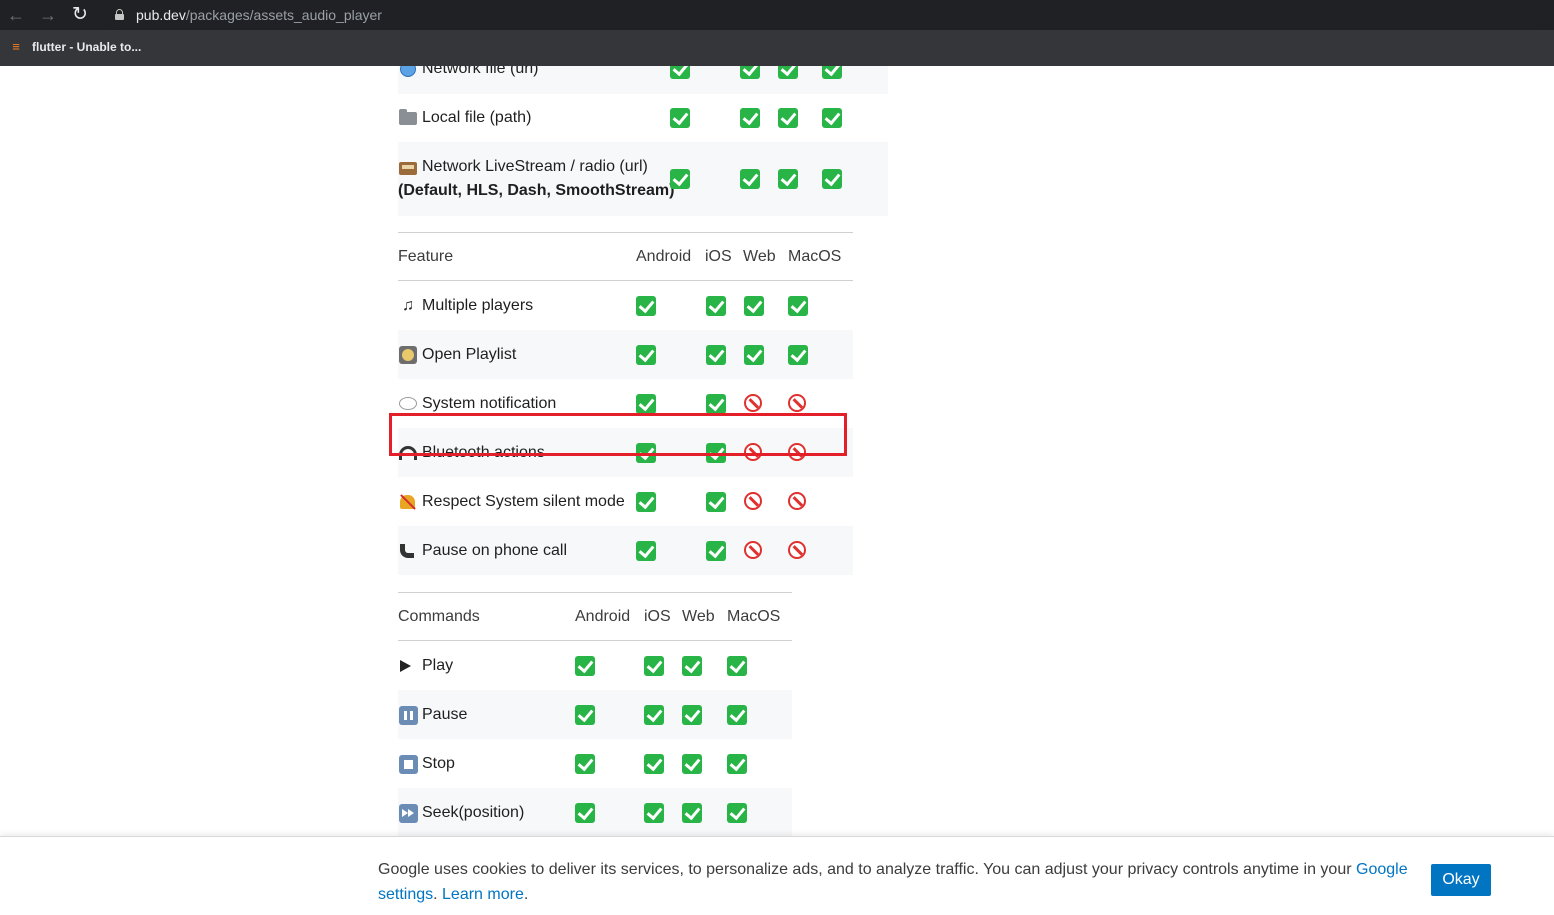  I want to click on row-label-text: Seek(position), so click(473, 812).